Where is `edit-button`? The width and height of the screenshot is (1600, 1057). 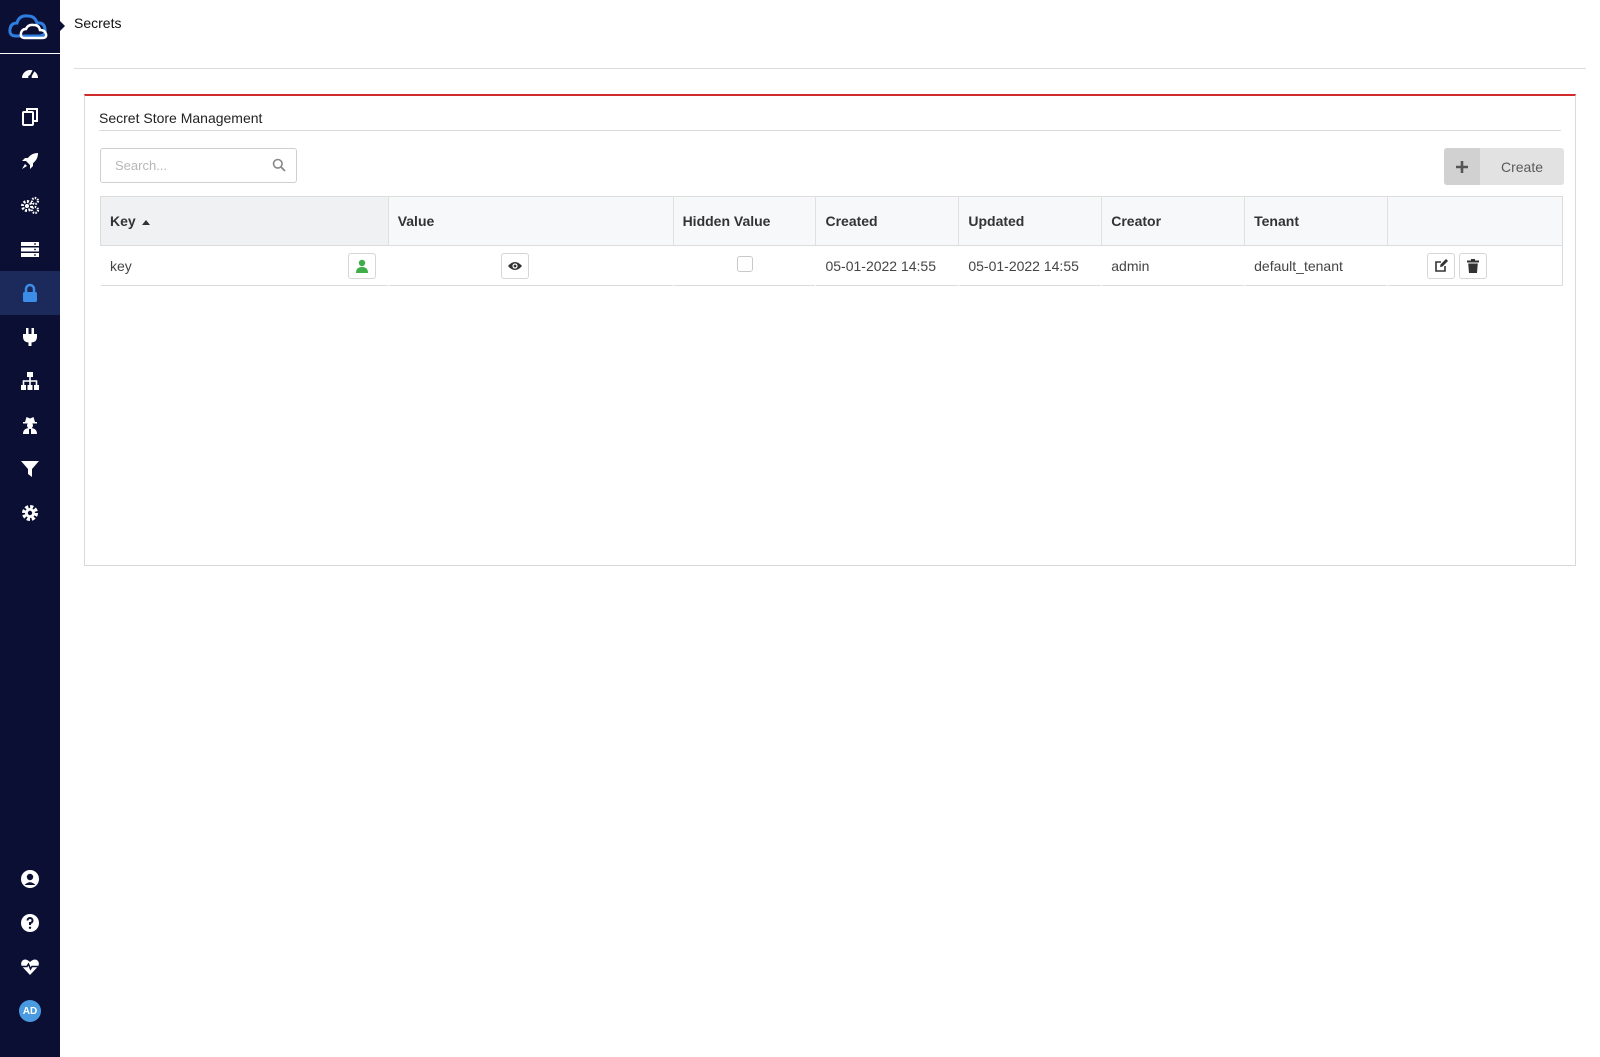 edit-button is located at coordinates (1441, 265).